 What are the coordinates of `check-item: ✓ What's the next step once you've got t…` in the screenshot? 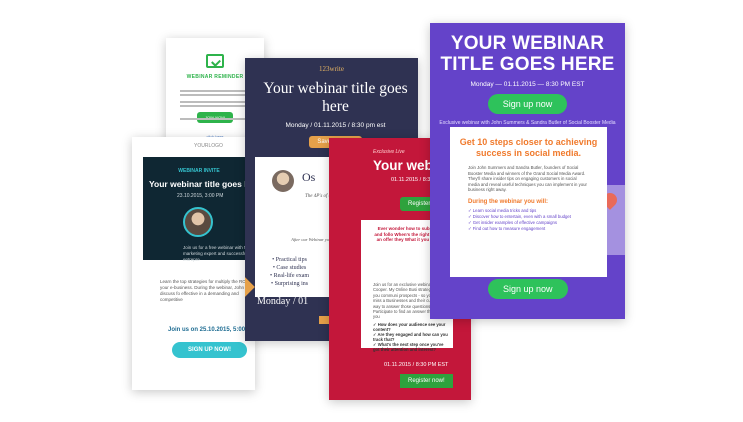 It's located at (408, 347).